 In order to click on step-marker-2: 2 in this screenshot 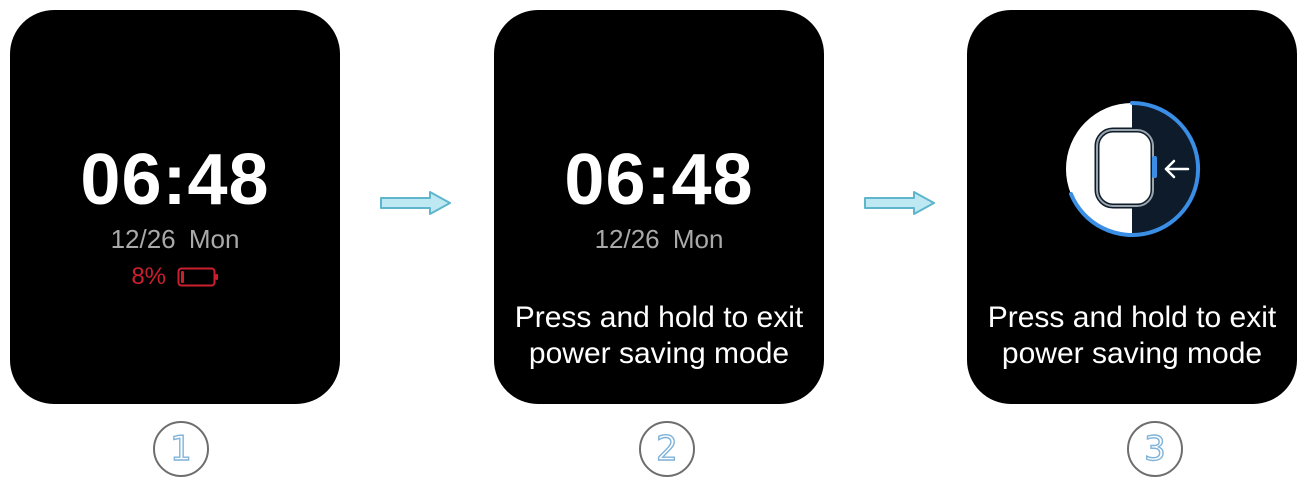, I will do `click(667, 449)`.